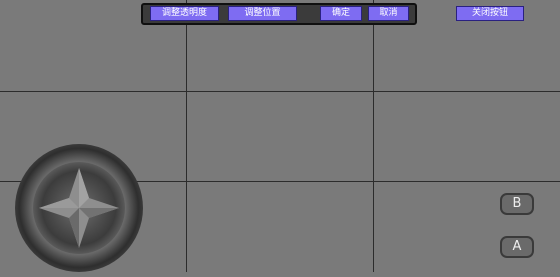  Describe the element at coordinates (388, 13) in the screenshot. I see `cancel-button: 取消` at that location.